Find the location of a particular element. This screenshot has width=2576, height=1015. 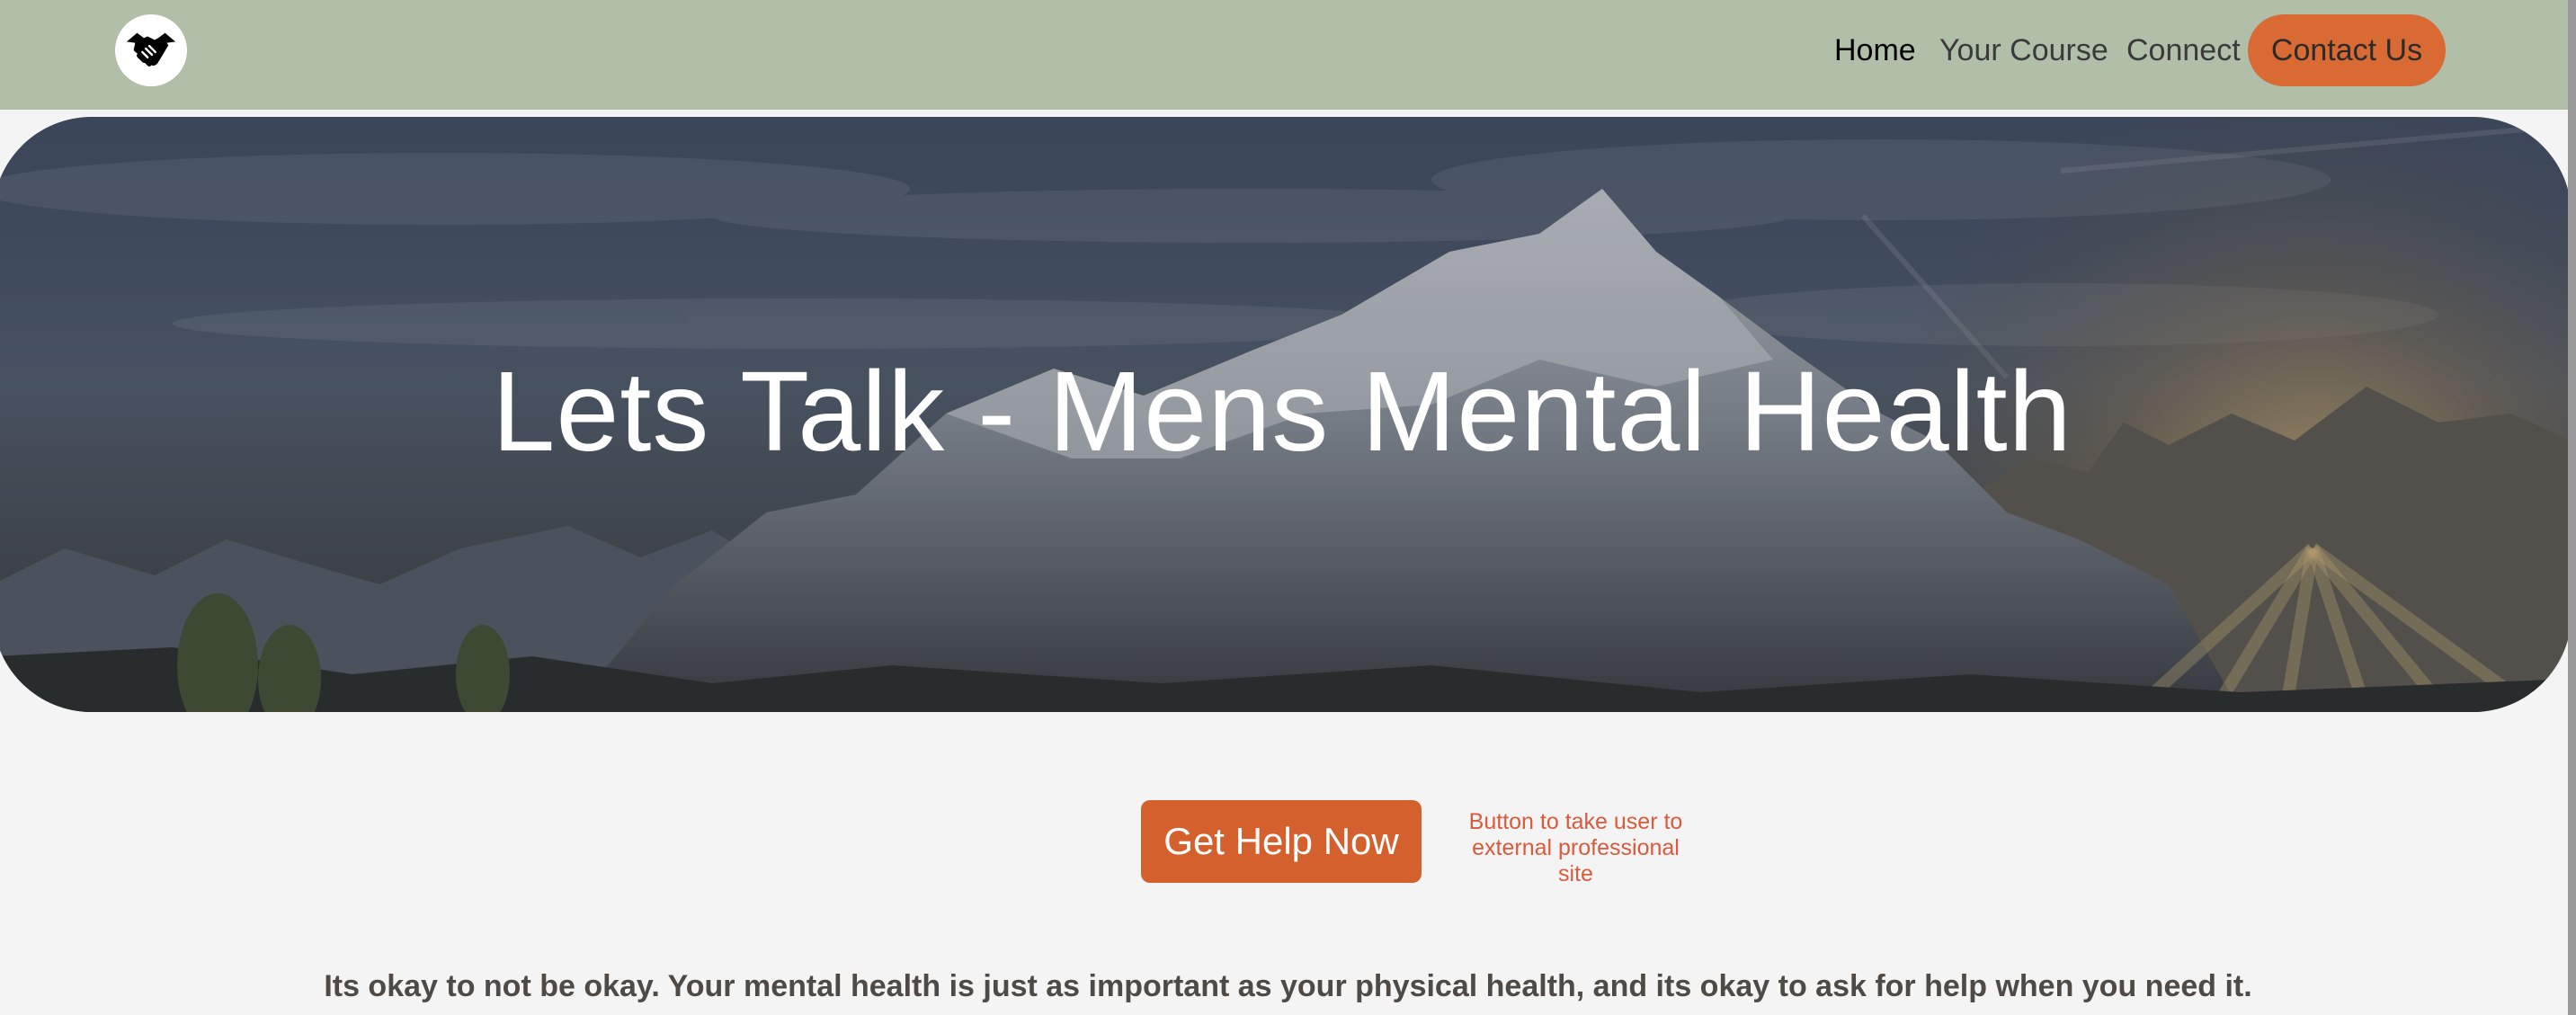

contact-us-button: Contact Us is located at coordinates (2347, 50).